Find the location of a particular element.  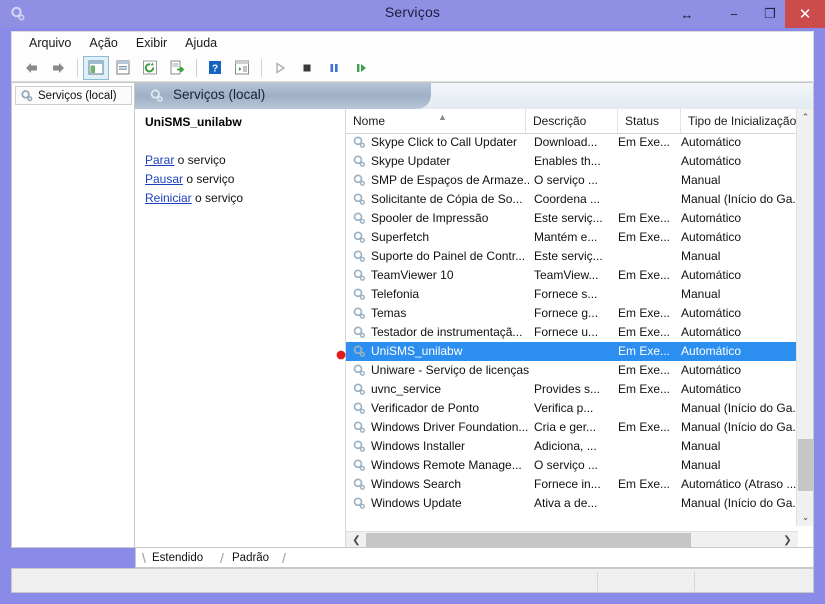

column-header-nome: Nome ▲ is located at coordinates (436, 121).